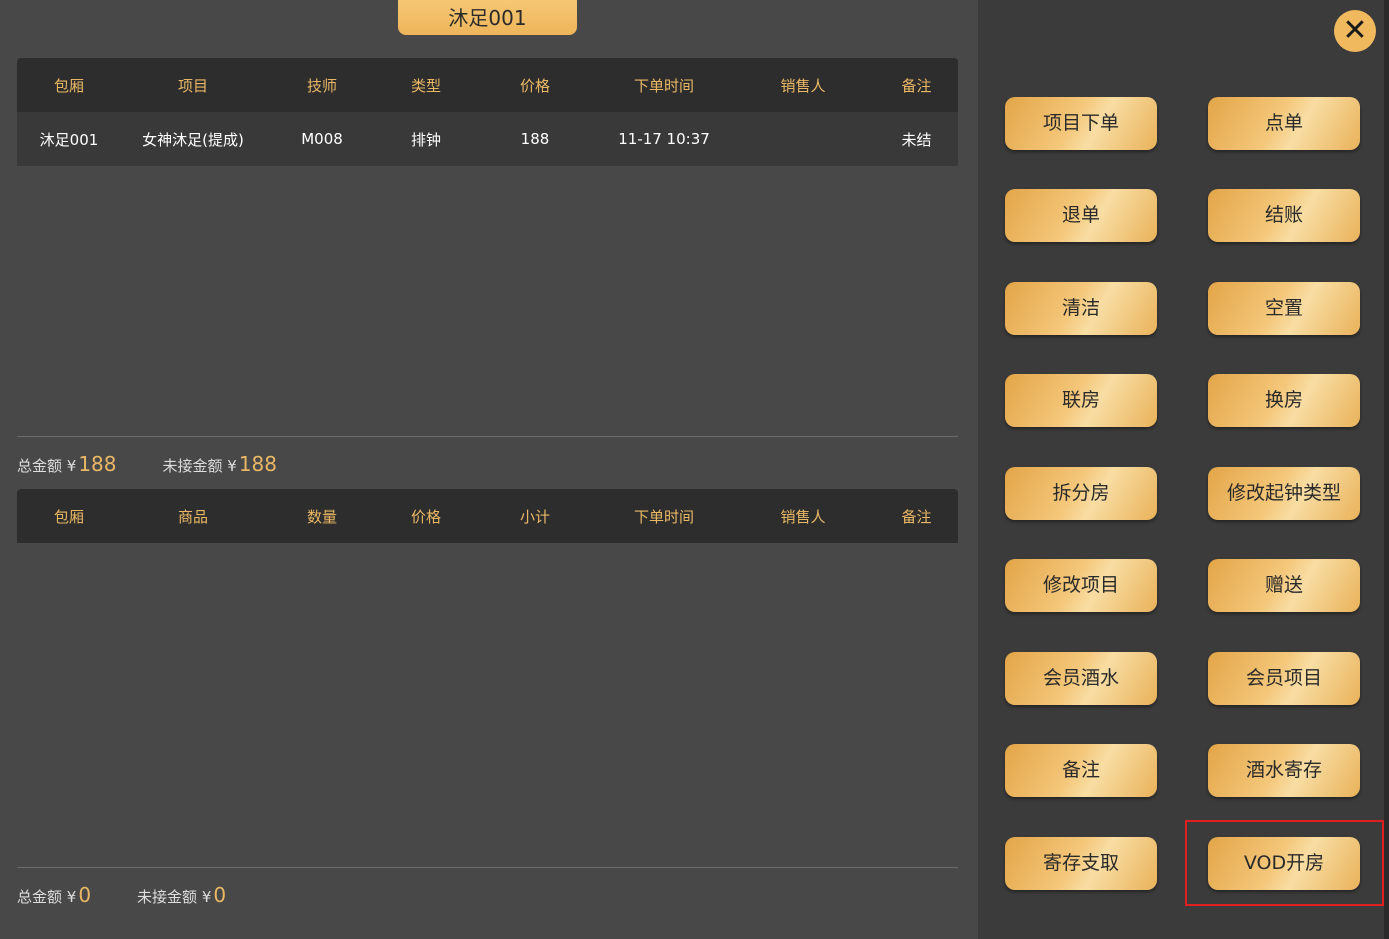 Image resolution: width=1389 pixels, height=939 pixels. I want to click on order-button: 点单, so click(1284, 123).